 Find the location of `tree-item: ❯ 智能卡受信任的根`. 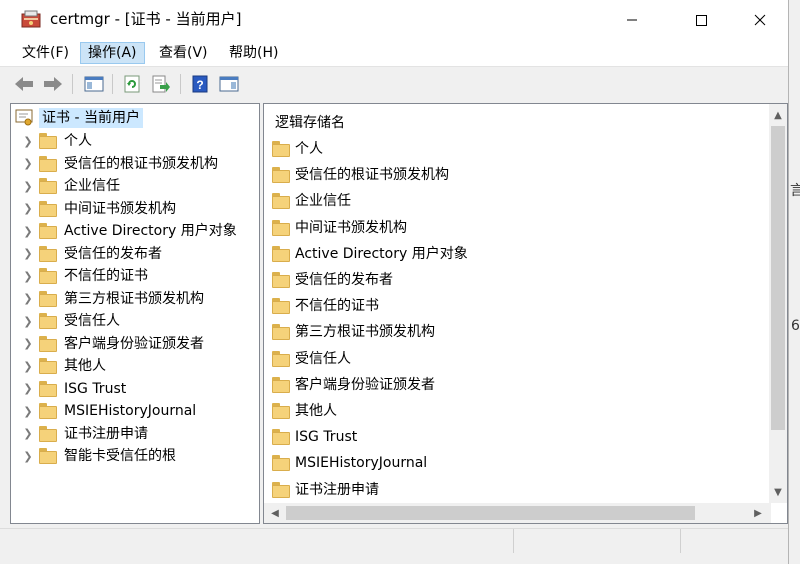

tree-item: ❯ 智能卡受信任的根 is located at coordinates (93, 456).